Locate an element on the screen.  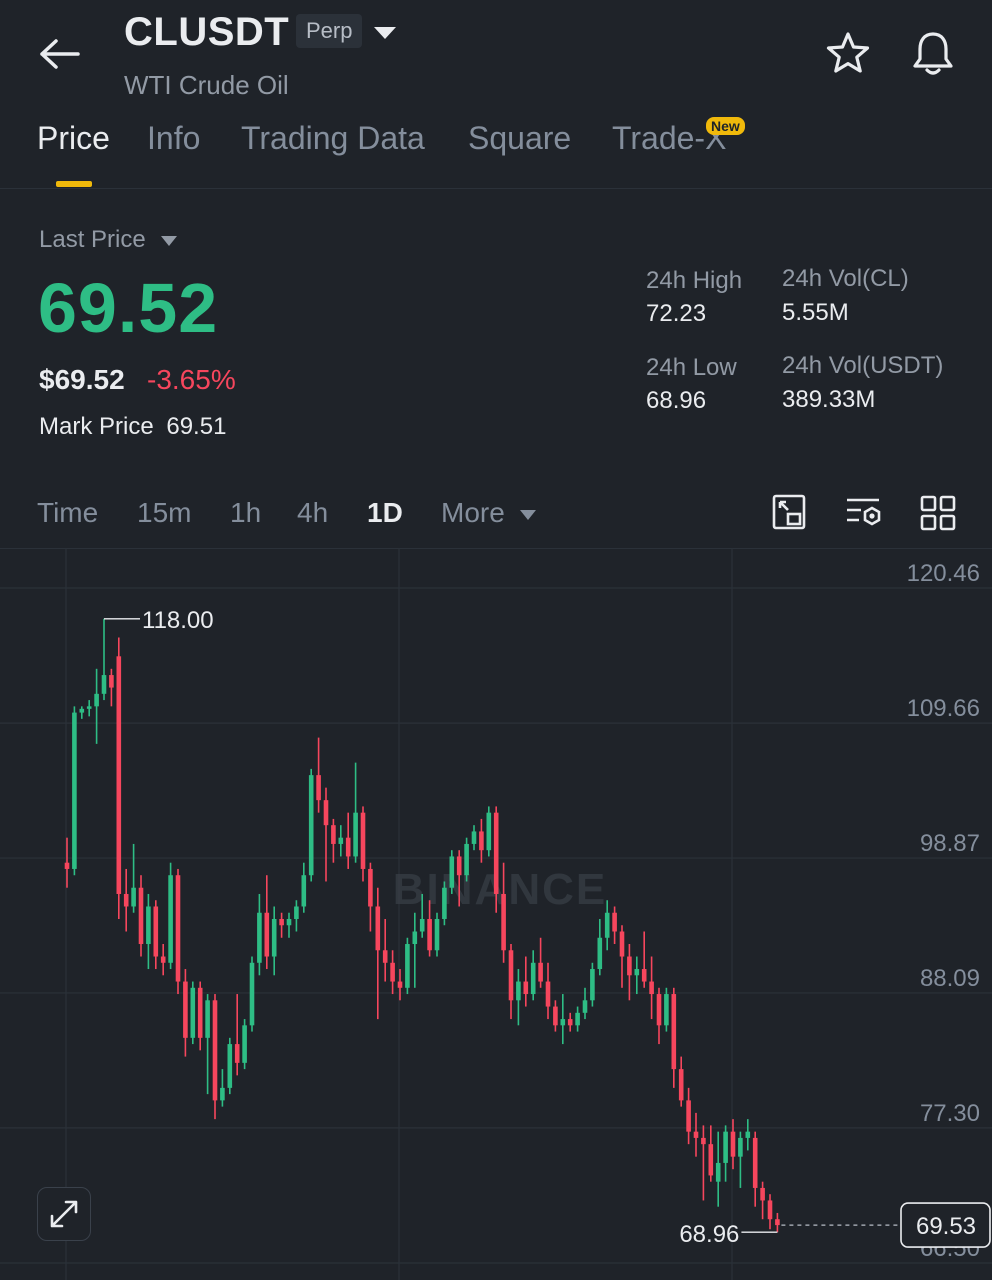
symbol-title: CLUSDT is located at coordinates (206, 32).